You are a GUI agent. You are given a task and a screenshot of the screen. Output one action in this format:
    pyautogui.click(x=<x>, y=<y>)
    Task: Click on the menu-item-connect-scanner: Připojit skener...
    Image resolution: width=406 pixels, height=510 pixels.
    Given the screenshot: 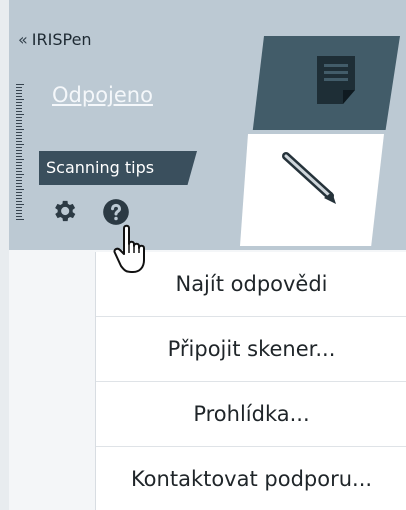 What is the action you would take?
    pyautogui.click(x=251, y=349)
    